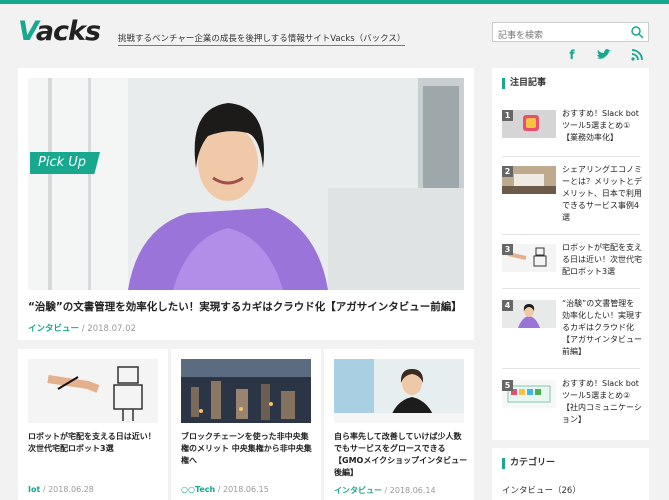  What do you see at coordinates (507, 115) in the screenshot?
I see `rank-badge: 1` at bounding box center [507, 115].